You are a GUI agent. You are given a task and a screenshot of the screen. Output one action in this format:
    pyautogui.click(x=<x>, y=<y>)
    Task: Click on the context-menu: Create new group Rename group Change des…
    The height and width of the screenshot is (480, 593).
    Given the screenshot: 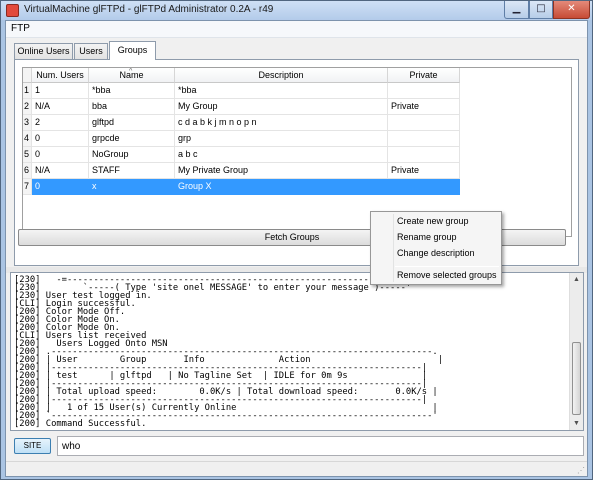 What is the action you would take?
    pyautogui.click(x=436, y=248)
    